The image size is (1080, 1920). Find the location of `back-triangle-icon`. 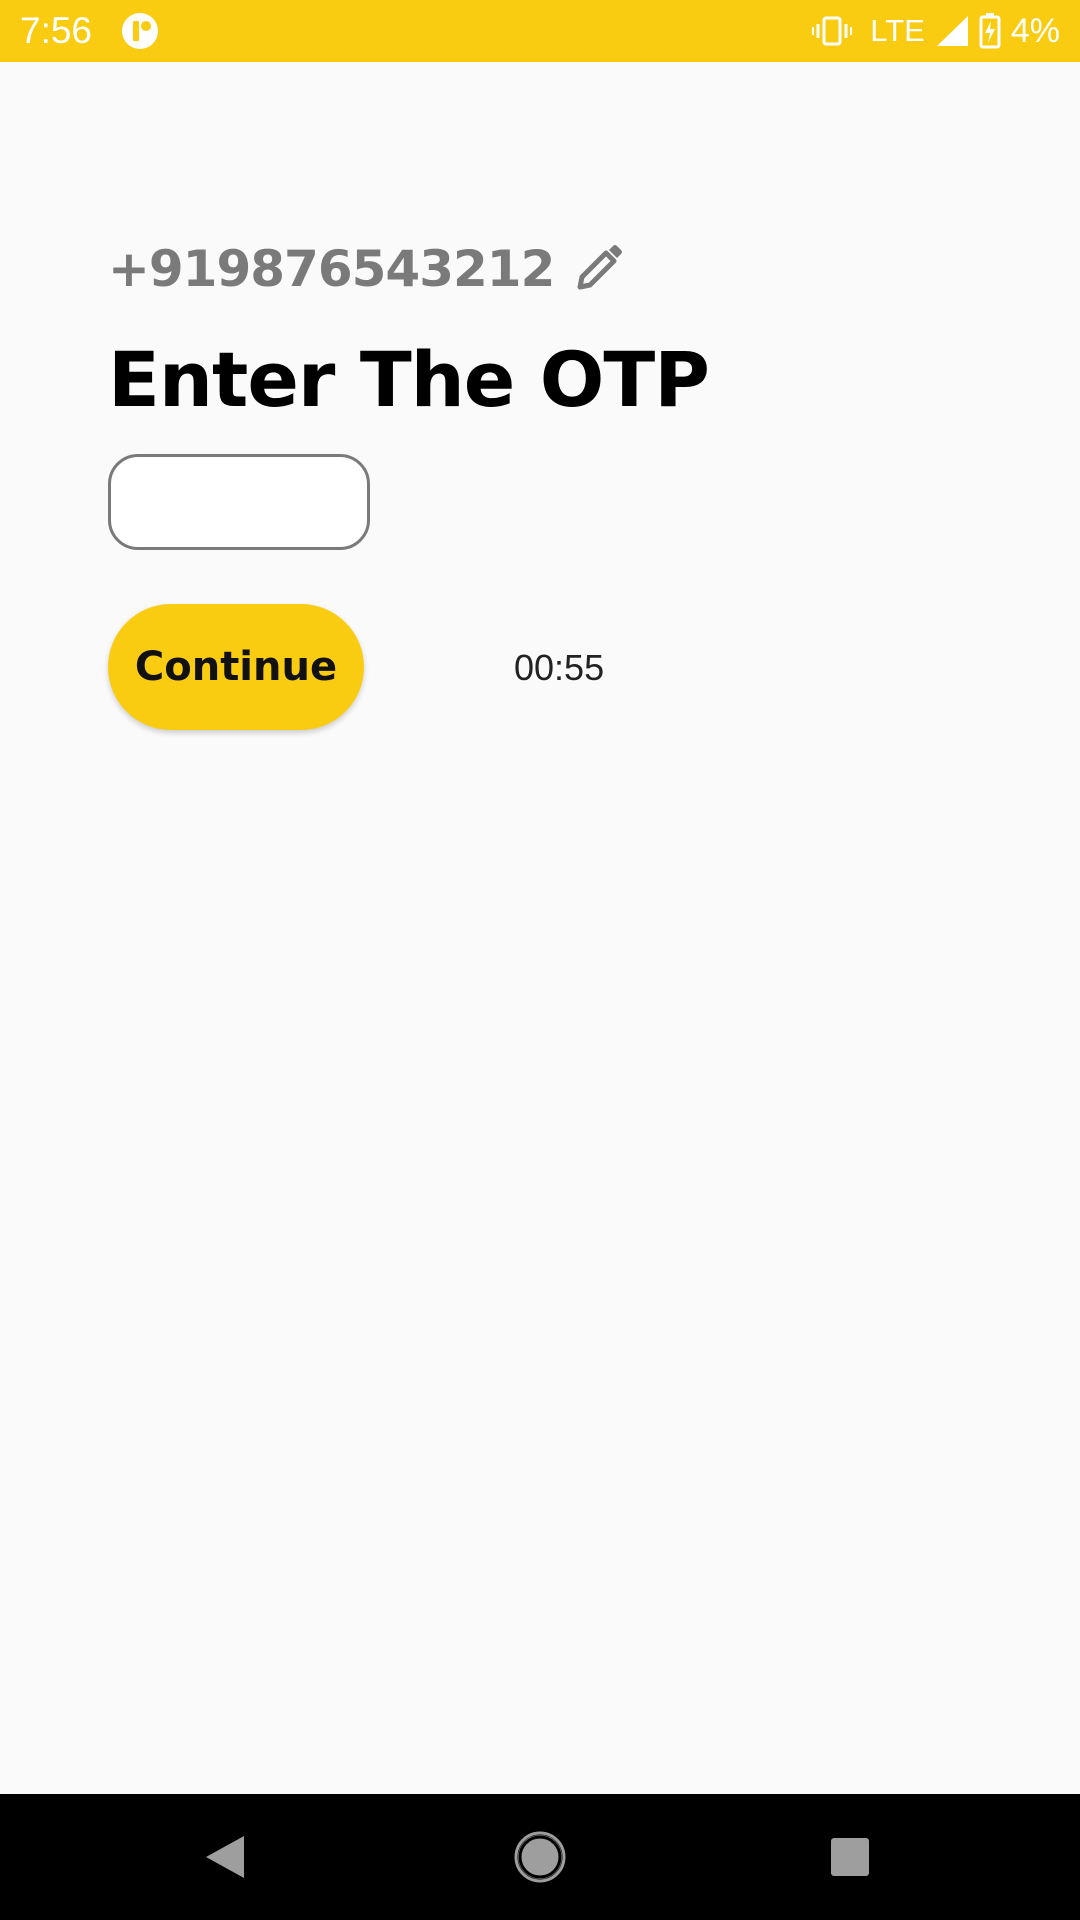

back-triangle-icon is located at coordinates (225, 1857).